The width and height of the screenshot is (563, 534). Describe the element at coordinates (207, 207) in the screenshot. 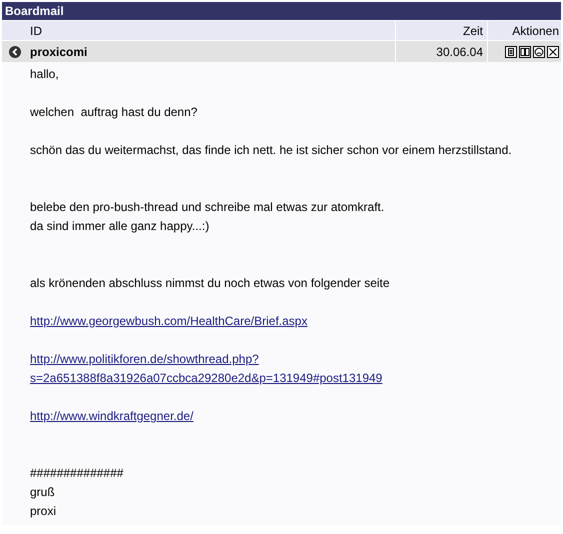

I see `message-text: belebe den pro-bush-thread und schreibe mal etwas zur atomkraft.` at that location.